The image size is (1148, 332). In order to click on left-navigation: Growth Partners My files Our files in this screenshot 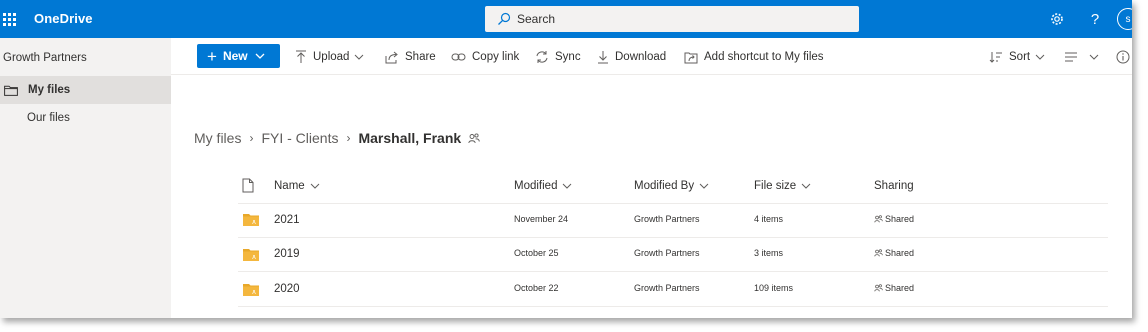, I will do `click(85, 178)`.